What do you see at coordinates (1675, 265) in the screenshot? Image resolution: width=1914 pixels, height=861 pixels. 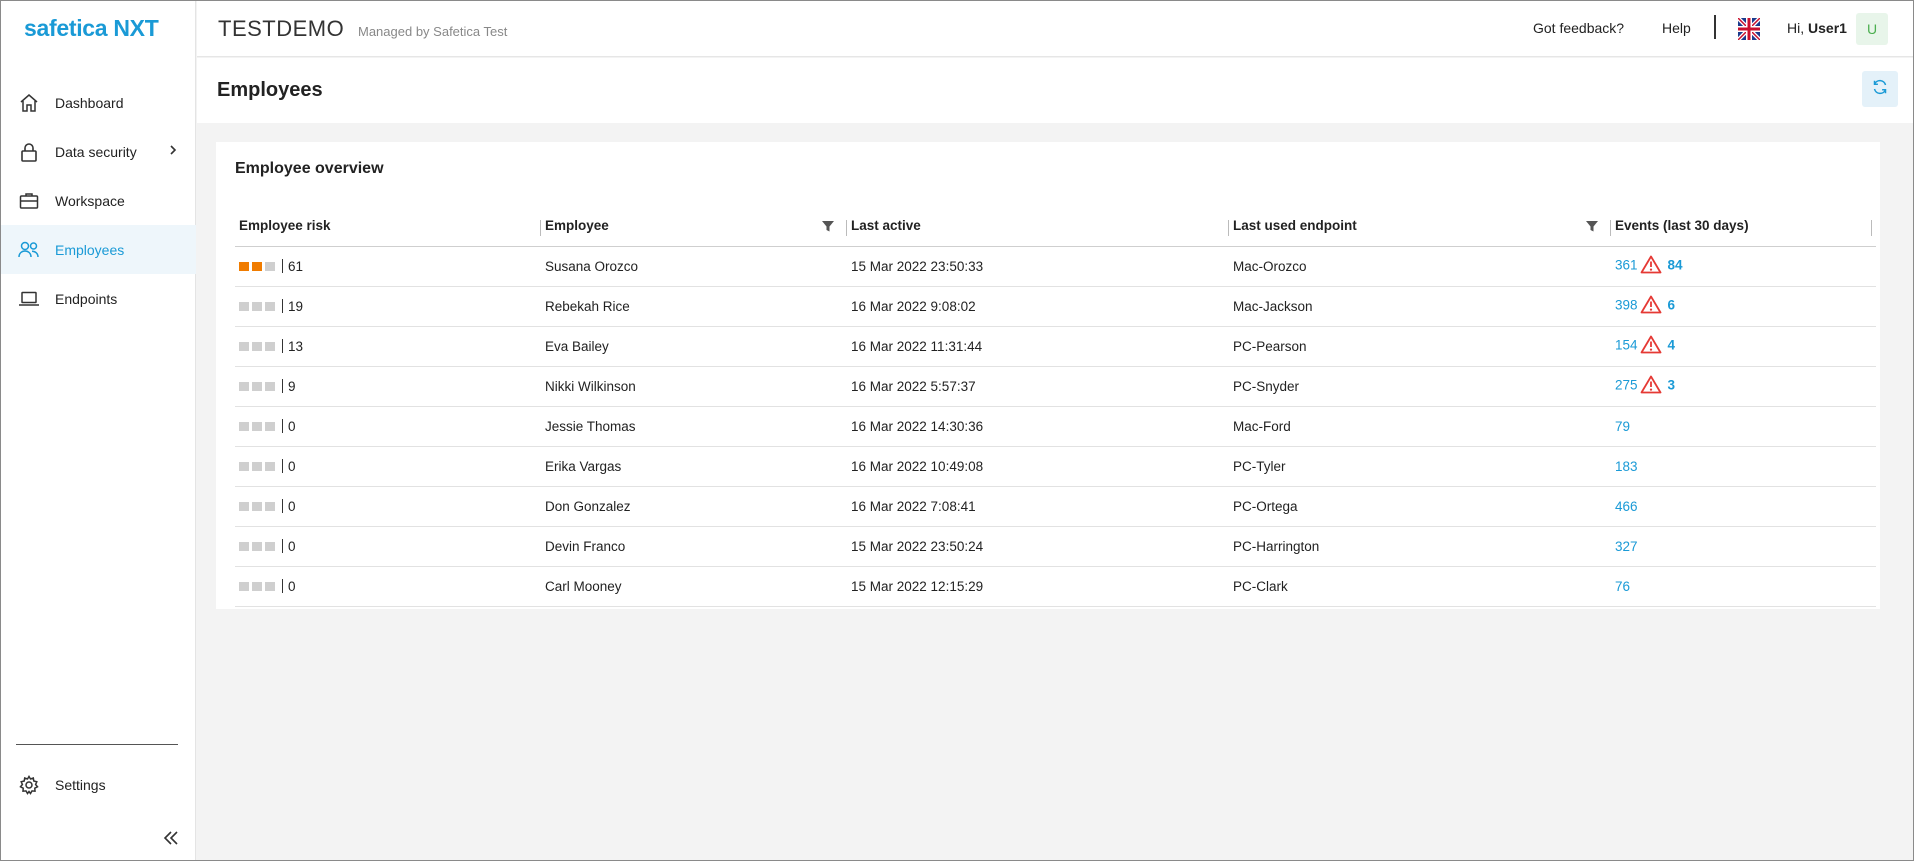 I see `alerts-count-link: 84` at bounding box center [1675, 265].